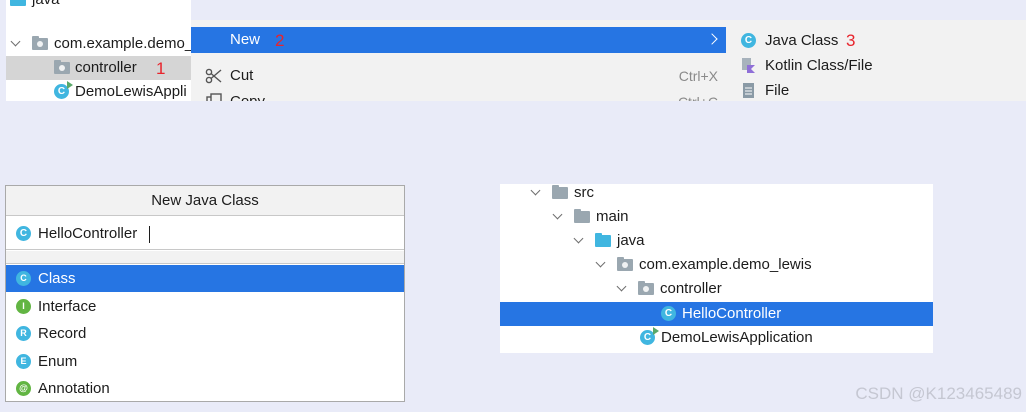 The image size is (1026, 412). I want to click on kind-item-enum: E Enum, so click(205, 361).